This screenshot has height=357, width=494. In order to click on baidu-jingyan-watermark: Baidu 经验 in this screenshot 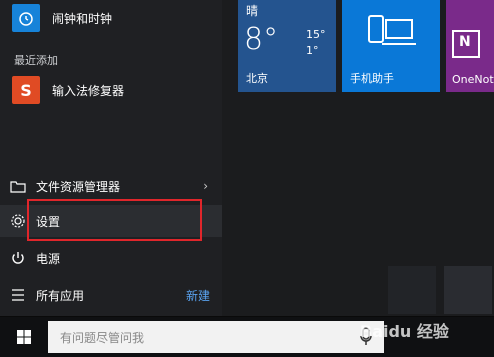, I will do `click(404, 331)`.